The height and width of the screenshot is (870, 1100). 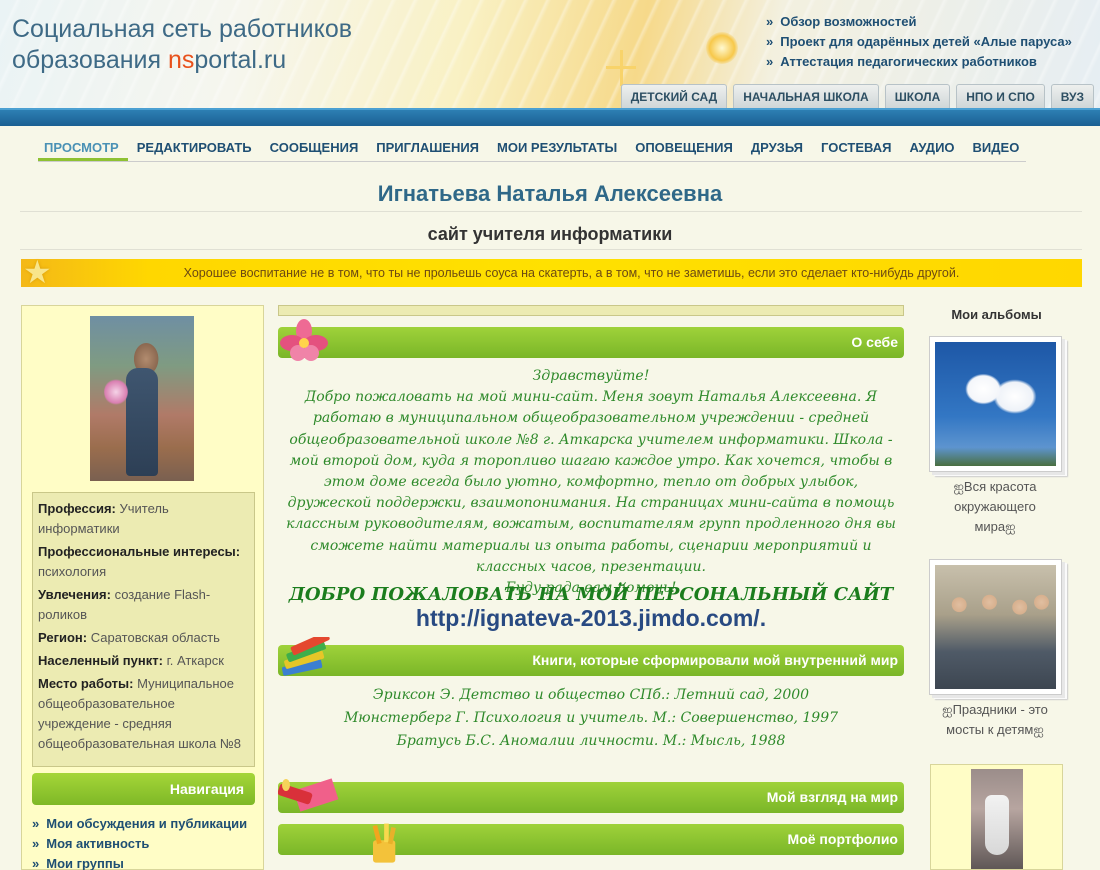 I want to click on tab-kindergarten: ДЕТСКИЙ САД, so click(x=674, y=96).